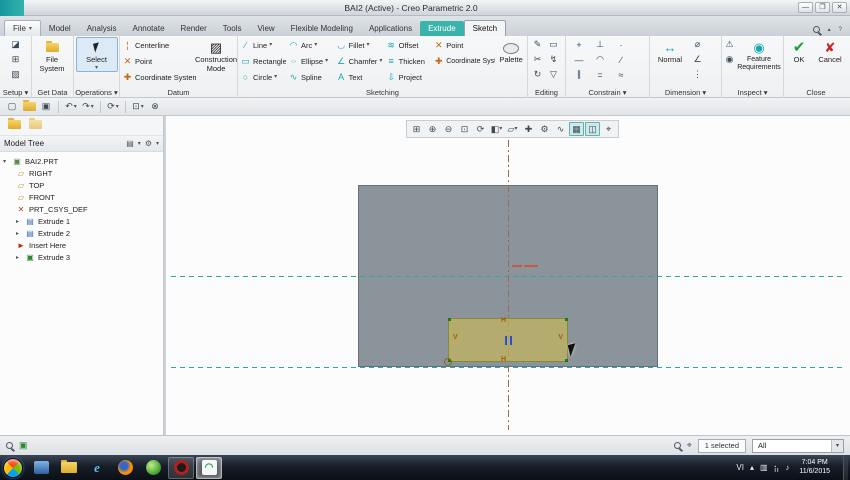 The width and height of the screenshot is (850, 480). I want to click on thicken-button: ≡ Thicken, so click(408, 61).